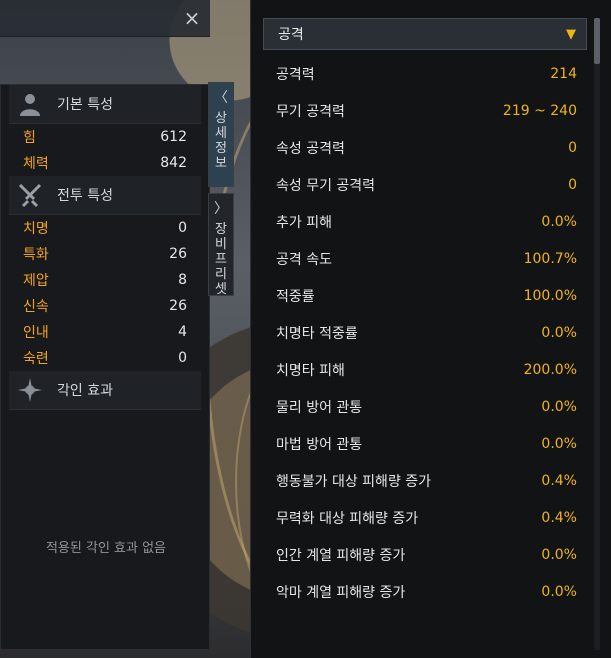  I want to click on stat-row: 물리 방어 관통 0.0%, so click(421, 406).